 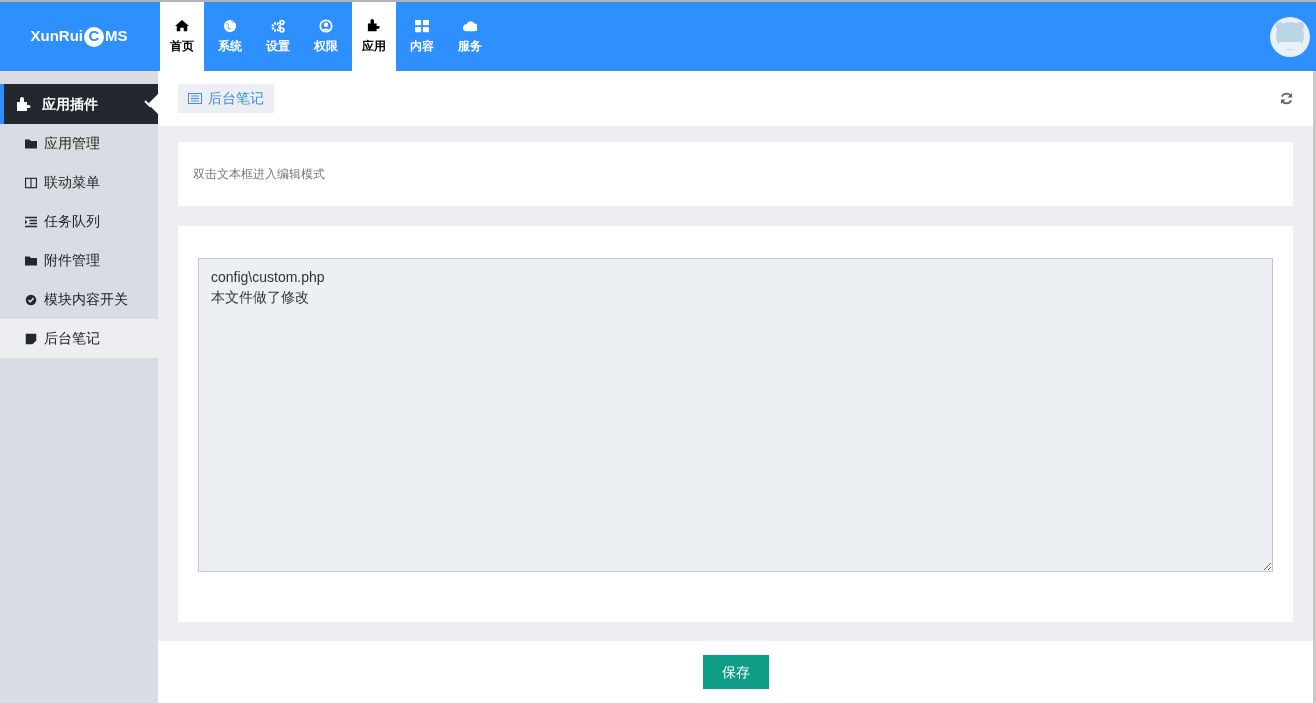 What do you see at coordinates (79, 221) in the screenshot?
I see `sidebar-item: 任务队列` at bounding box center [79, 221].